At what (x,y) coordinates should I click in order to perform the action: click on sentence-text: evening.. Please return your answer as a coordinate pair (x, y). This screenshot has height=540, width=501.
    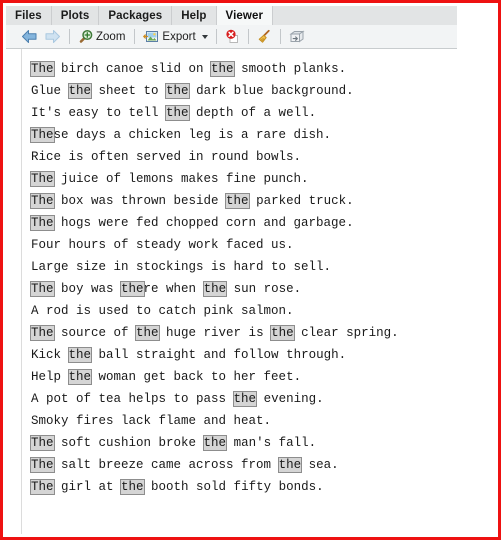
    Looking at the image, I should click on (290, 399).